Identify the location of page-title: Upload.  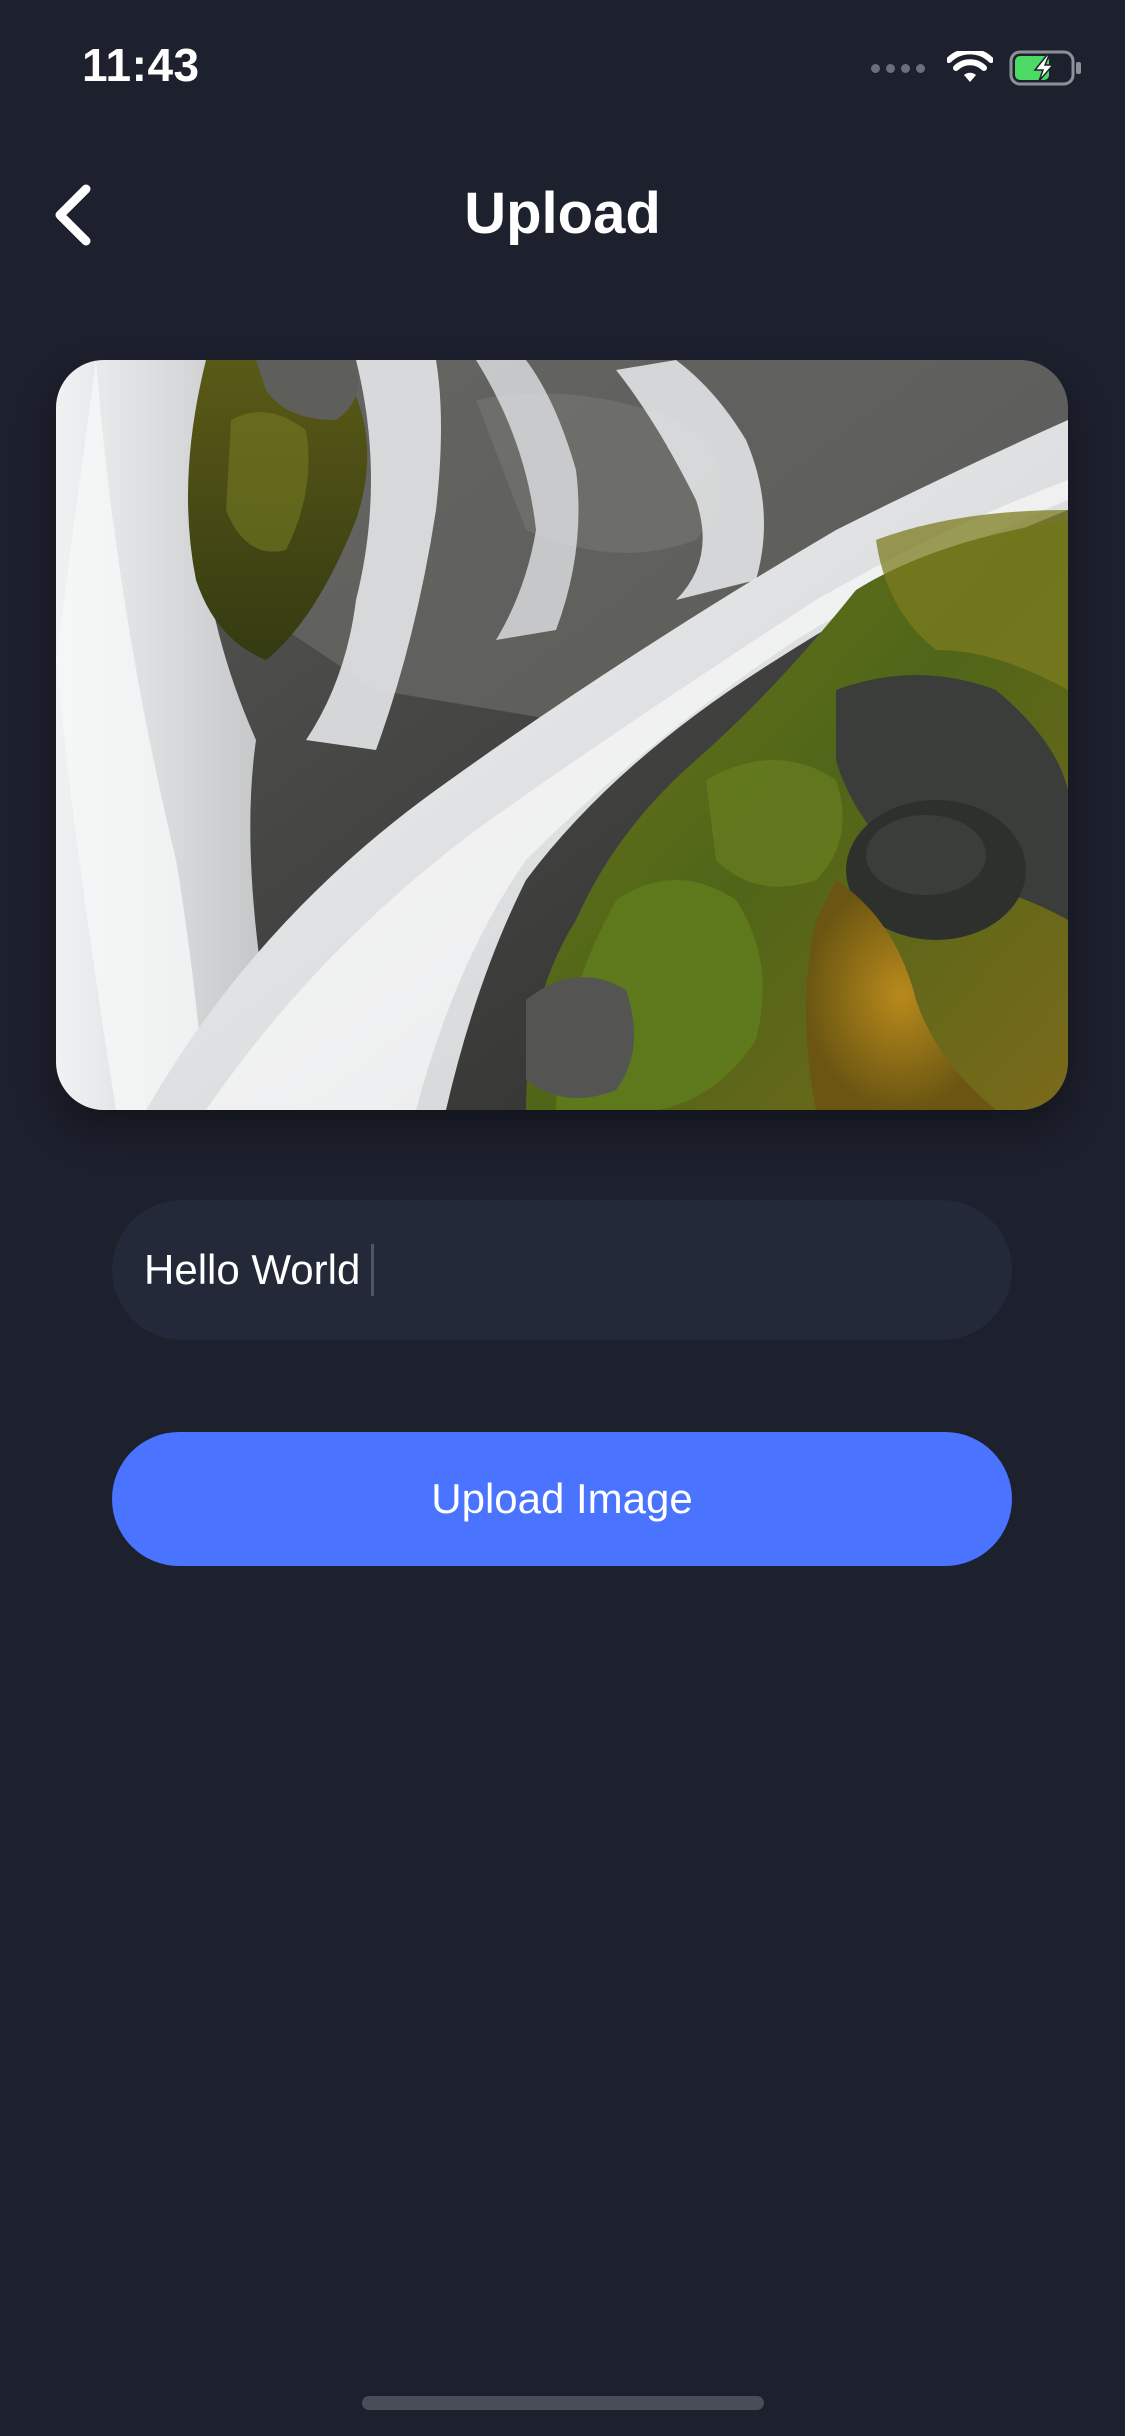
(562, 213).